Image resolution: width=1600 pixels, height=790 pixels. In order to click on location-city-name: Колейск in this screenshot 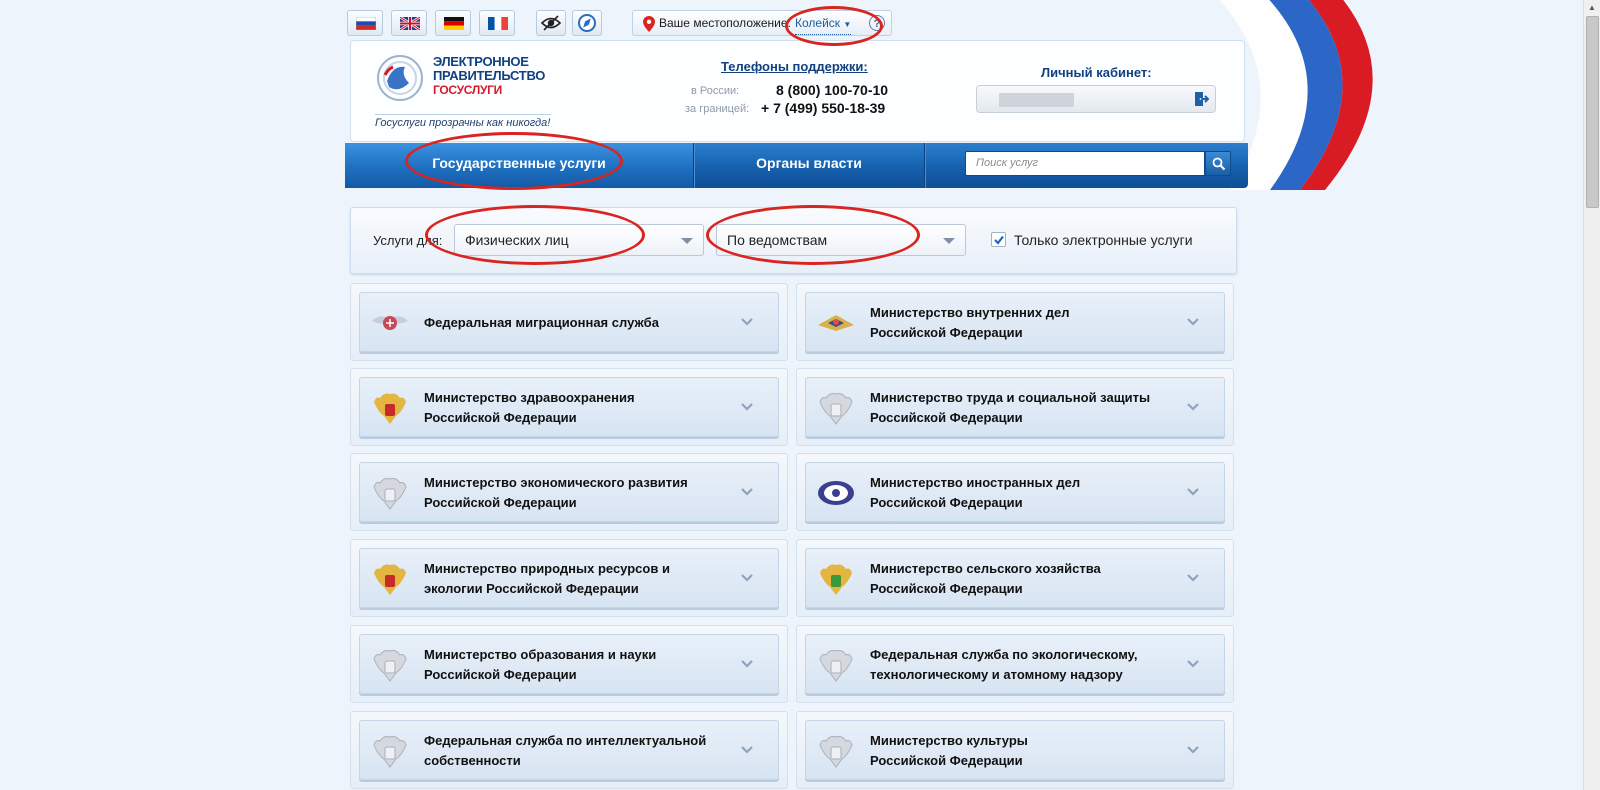, I will do `click(818, 23)`.